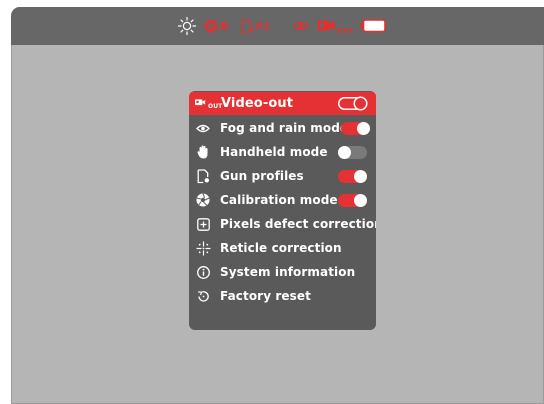  What do you see at coordinates (274, 152) in the screenshot?
I see `menu-item-label: Handheld mode` at bounding box center [274, 152].